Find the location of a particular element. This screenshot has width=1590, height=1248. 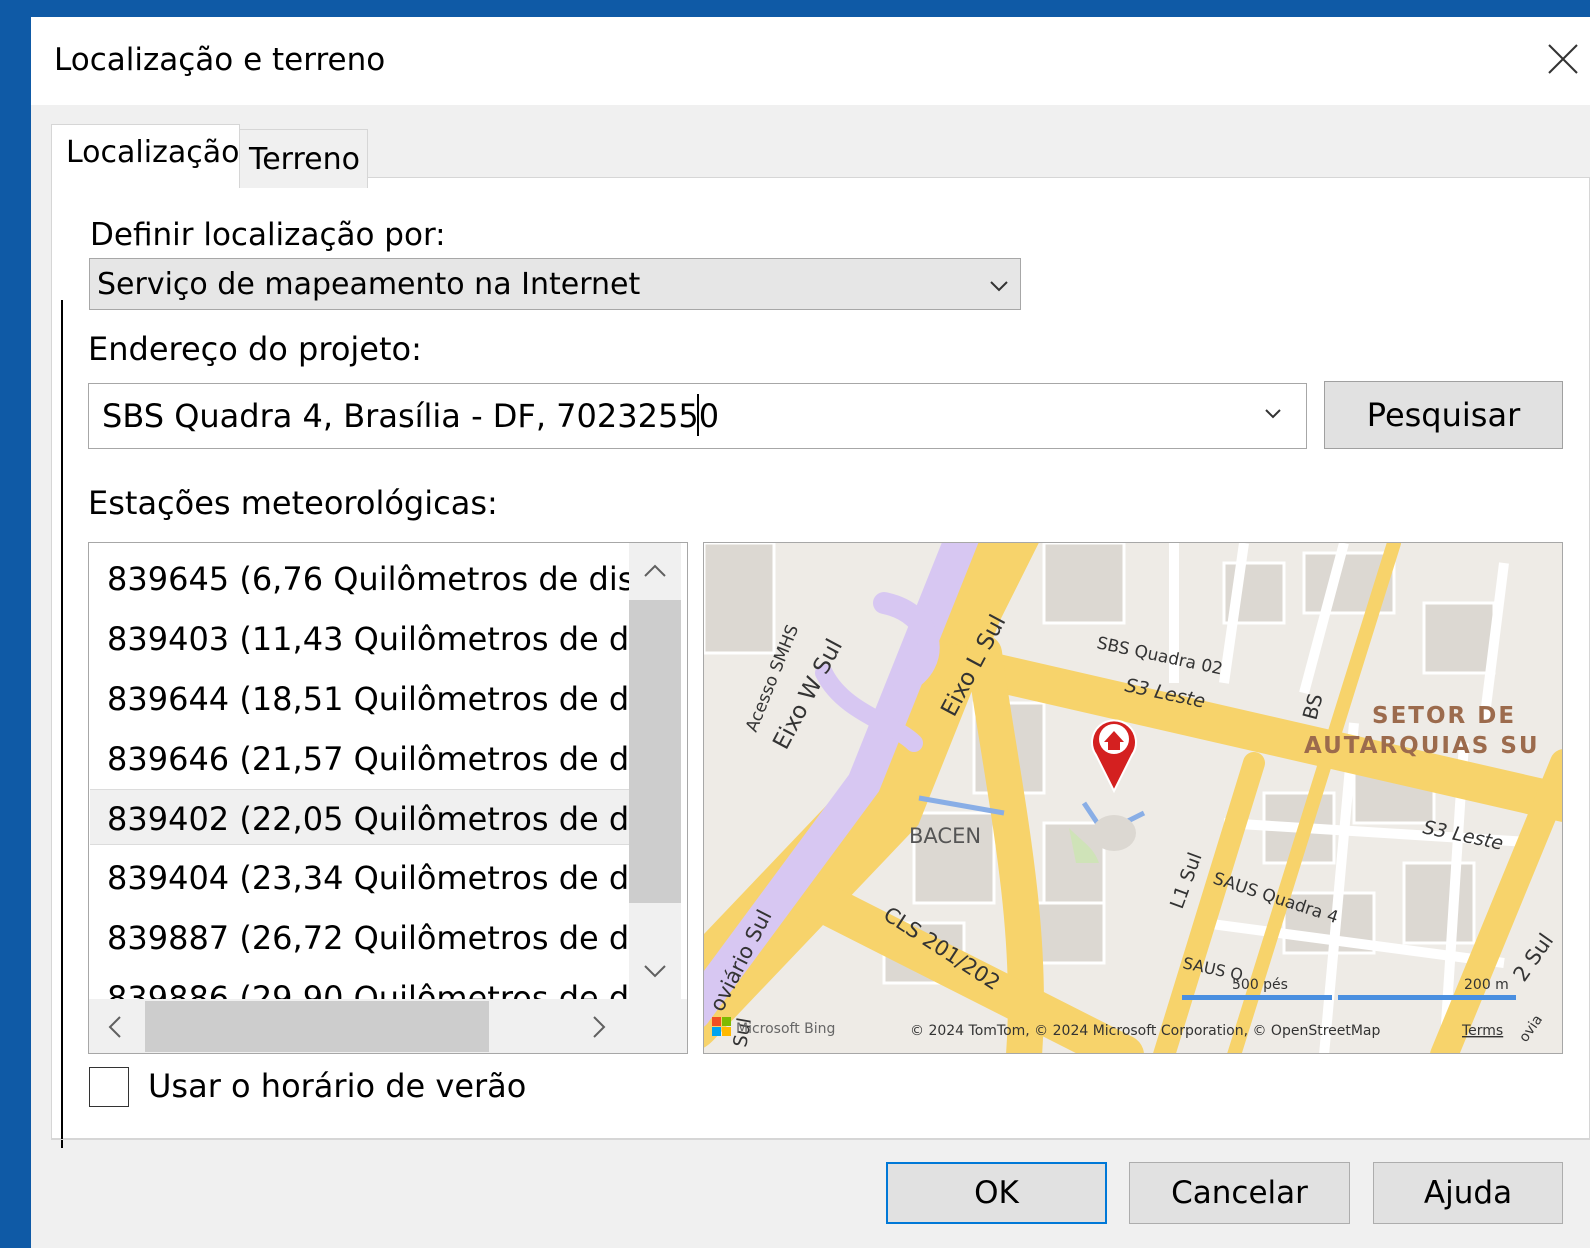

project-address-combobox: SBS Quadra 4, Brasília - DF, 70232550 is located at coordinates (697, 416).